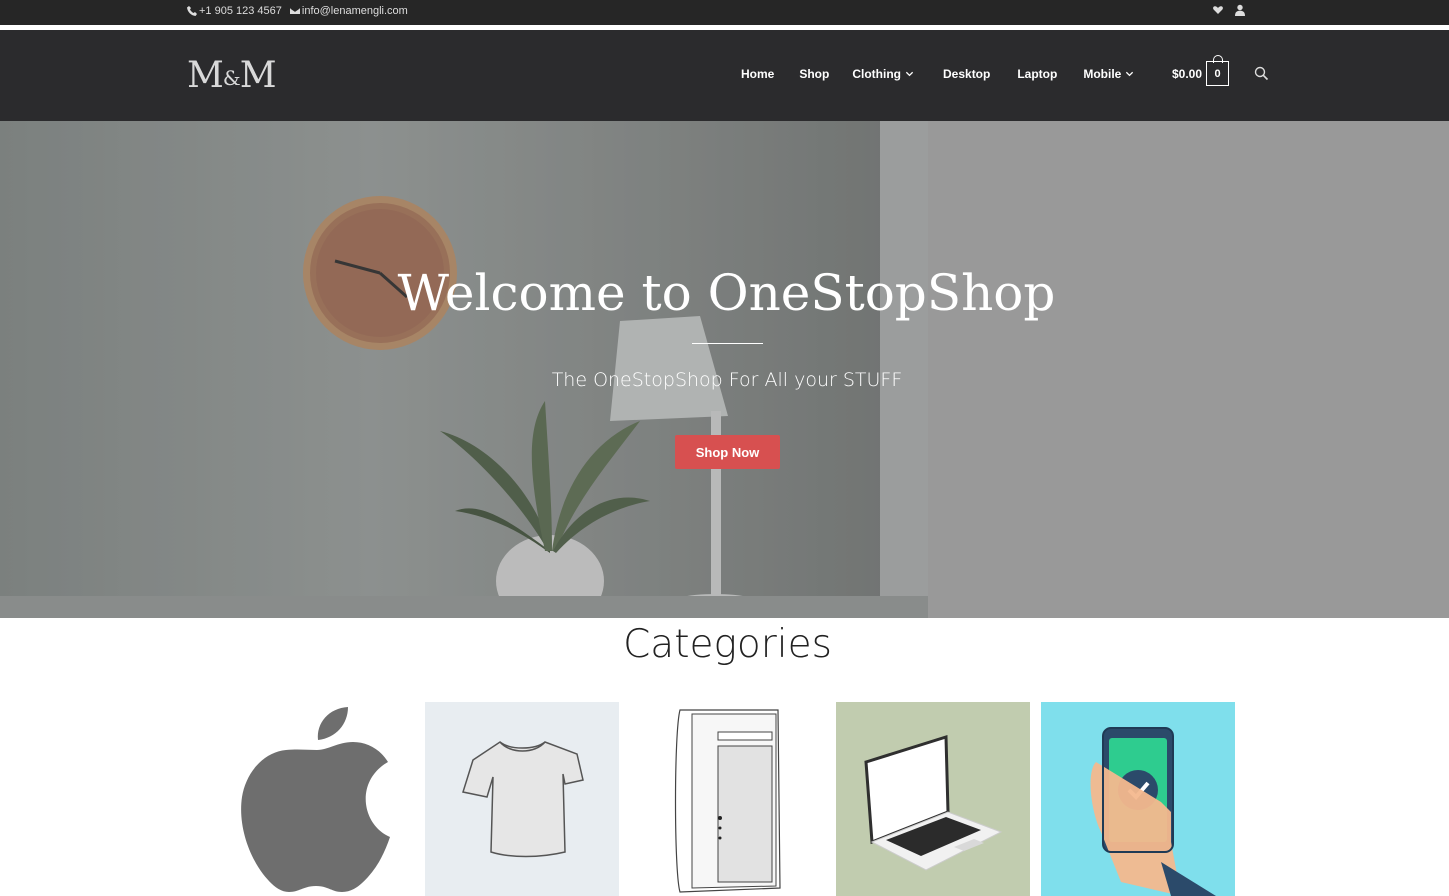 The width and height of the screenshot is (1449, 896). I want to click on contact-info: +1 905 123 4567 info@lenamengli.com, so click(297, 11).